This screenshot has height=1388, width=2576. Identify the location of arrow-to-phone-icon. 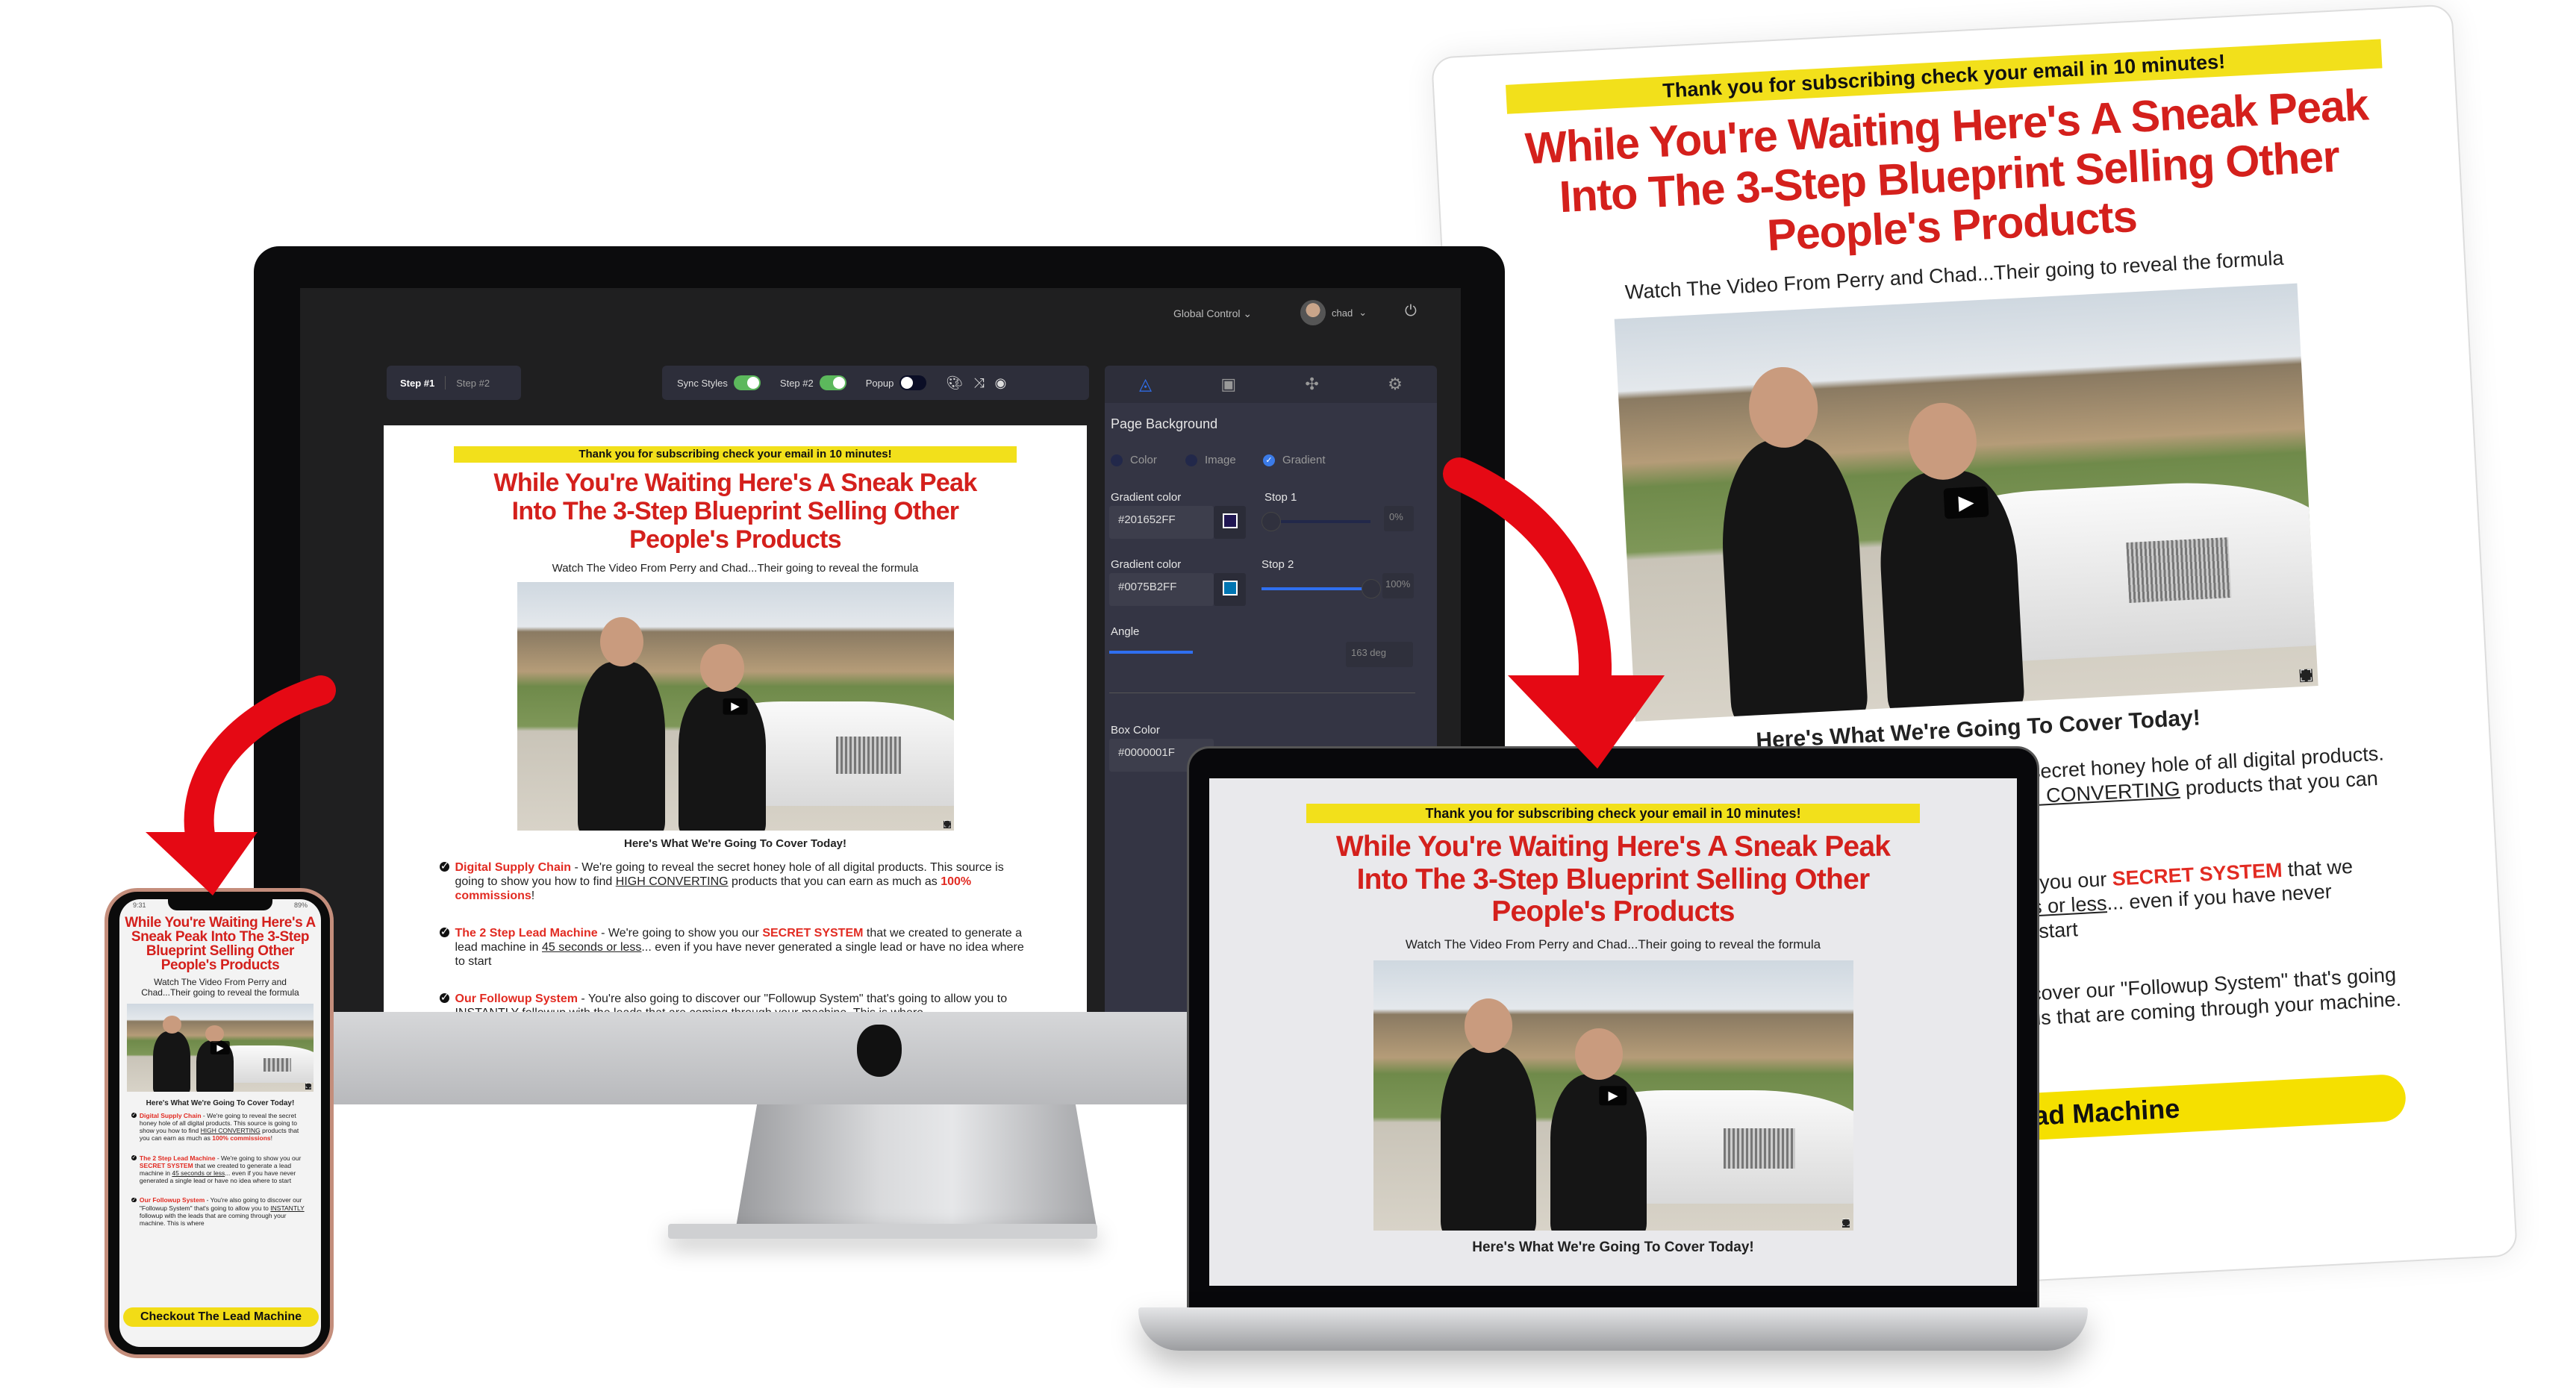
(241, 785).